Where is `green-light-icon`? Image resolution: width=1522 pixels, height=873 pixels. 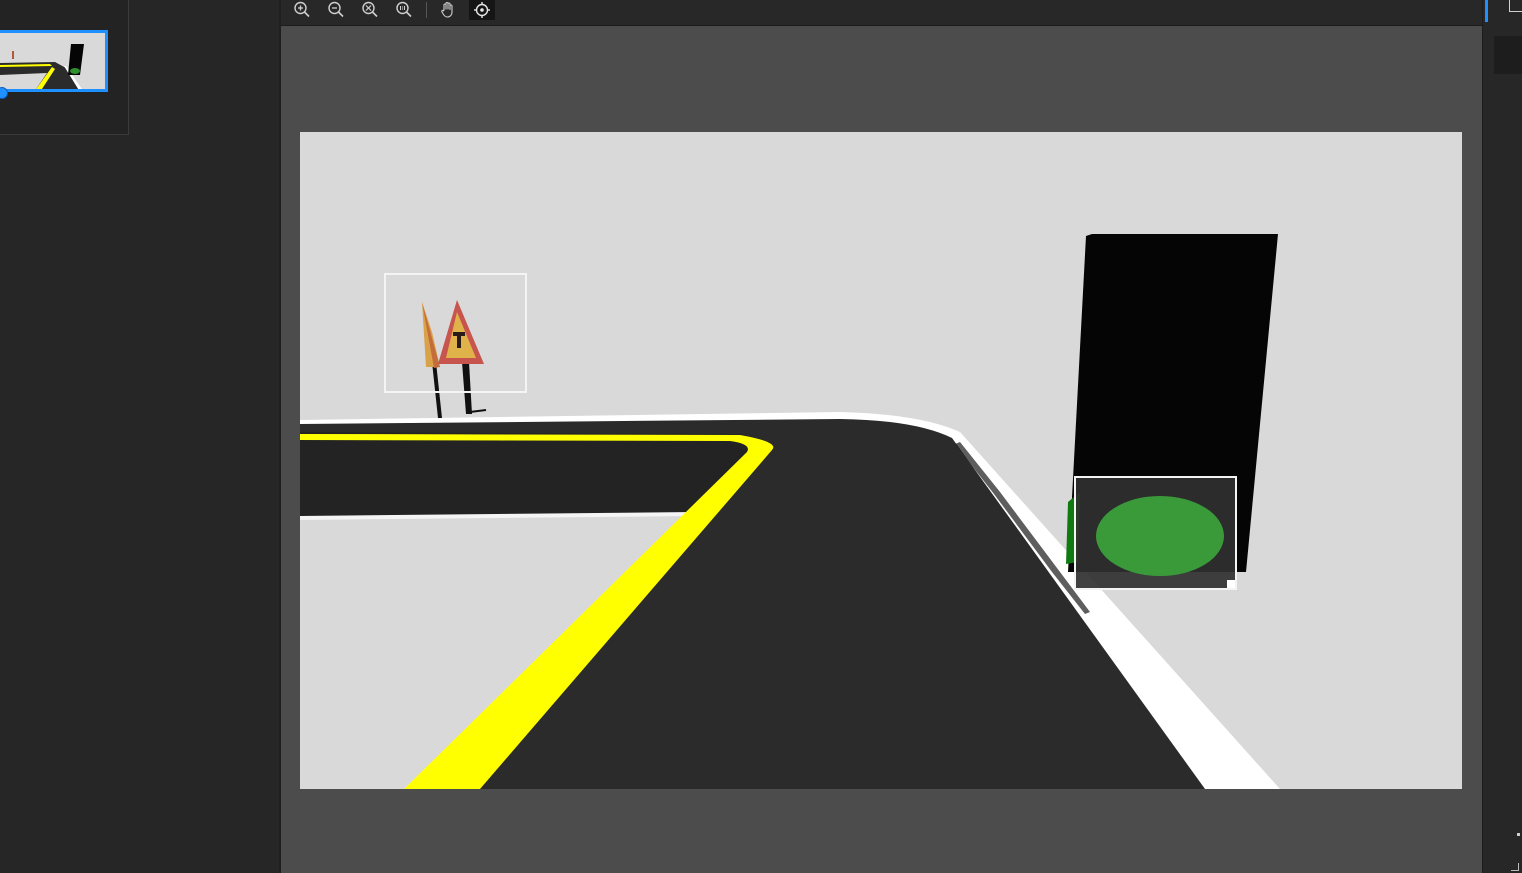 green-light-icon is located at coordinates (1160, 536).